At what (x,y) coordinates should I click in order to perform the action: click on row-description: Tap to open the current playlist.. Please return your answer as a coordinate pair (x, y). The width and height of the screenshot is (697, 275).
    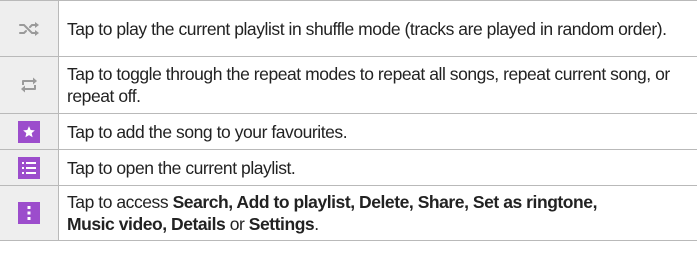
    Looking at the image, I should click on (181, 167).